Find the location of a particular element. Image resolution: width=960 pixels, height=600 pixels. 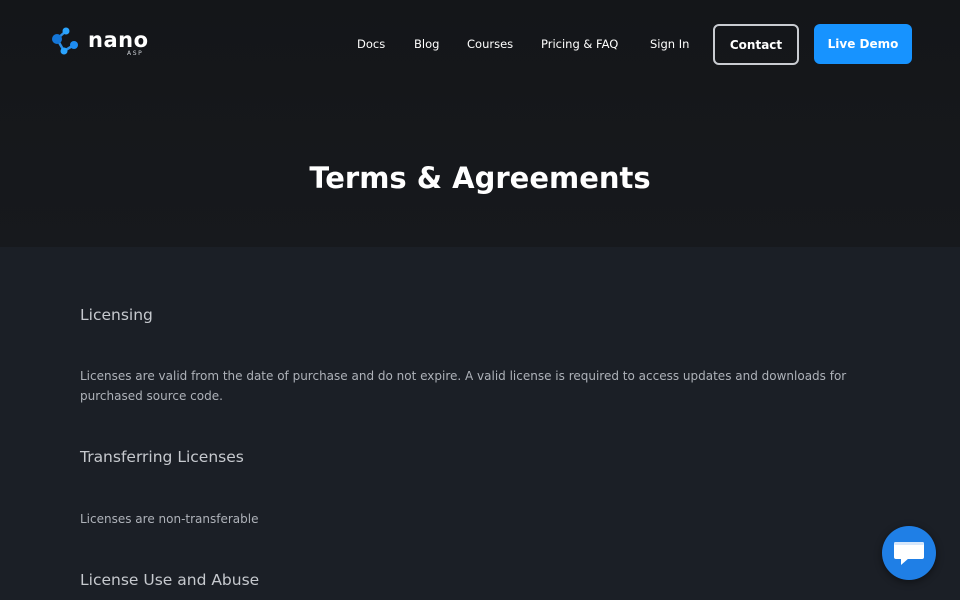

contact-button: Contact is located at coordinates (756, 44).